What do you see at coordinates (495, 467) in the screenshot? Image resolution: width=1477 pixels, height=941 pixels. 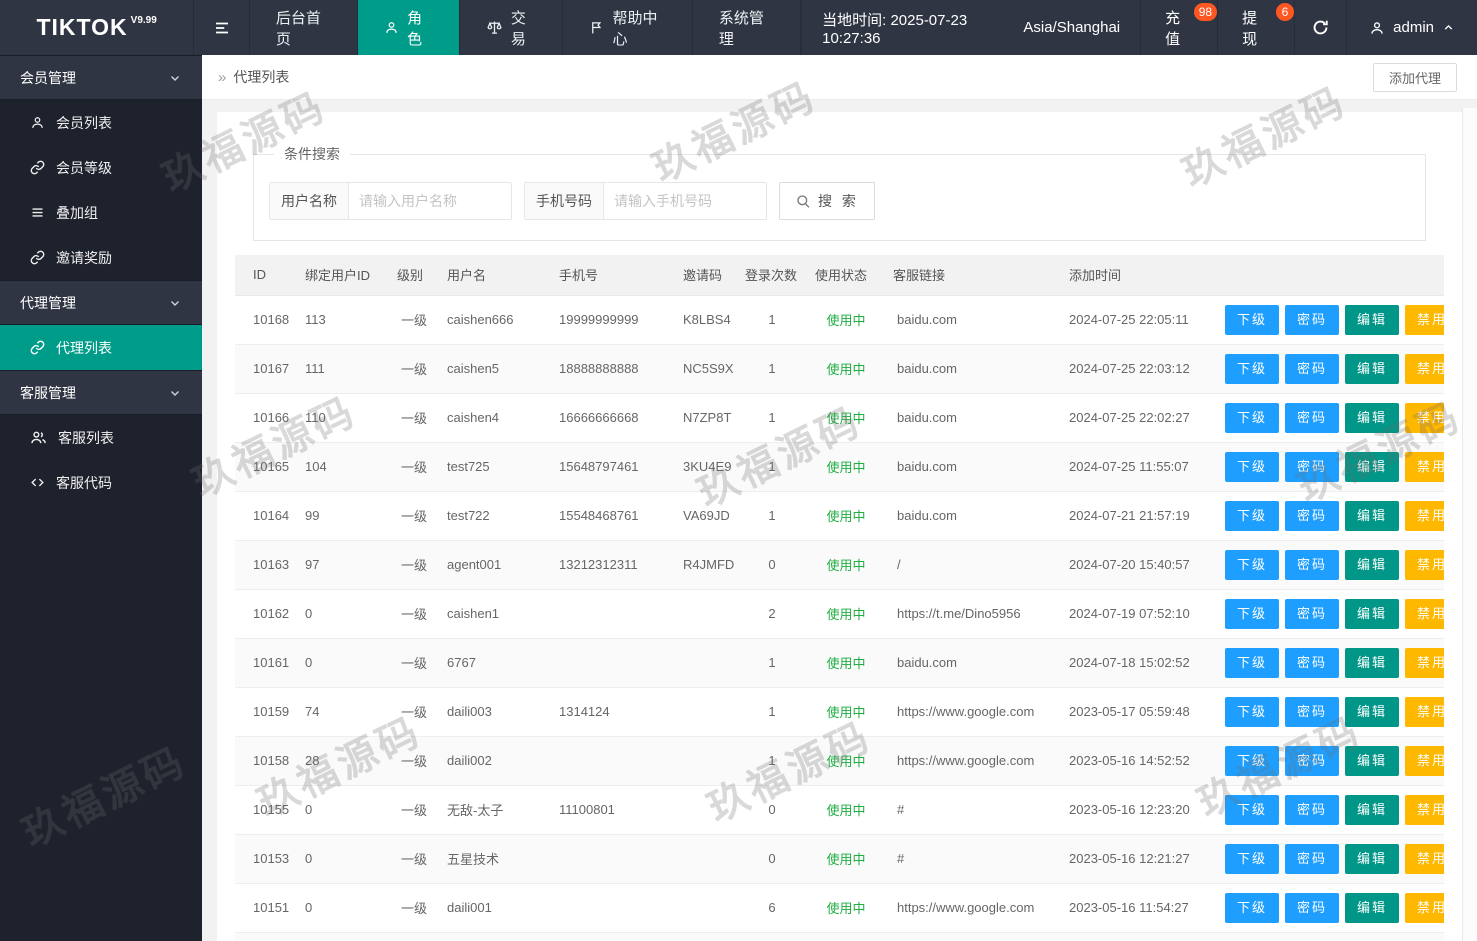 I see `cell-3: test725` at bounding box center [495, 467].